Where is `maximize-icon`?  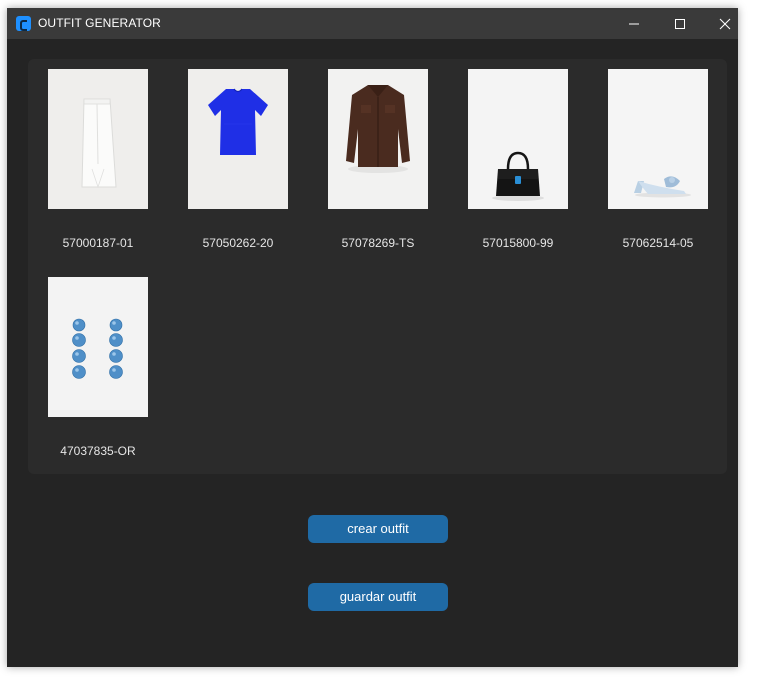 maximize-icon is located at coordinates (680, 24).